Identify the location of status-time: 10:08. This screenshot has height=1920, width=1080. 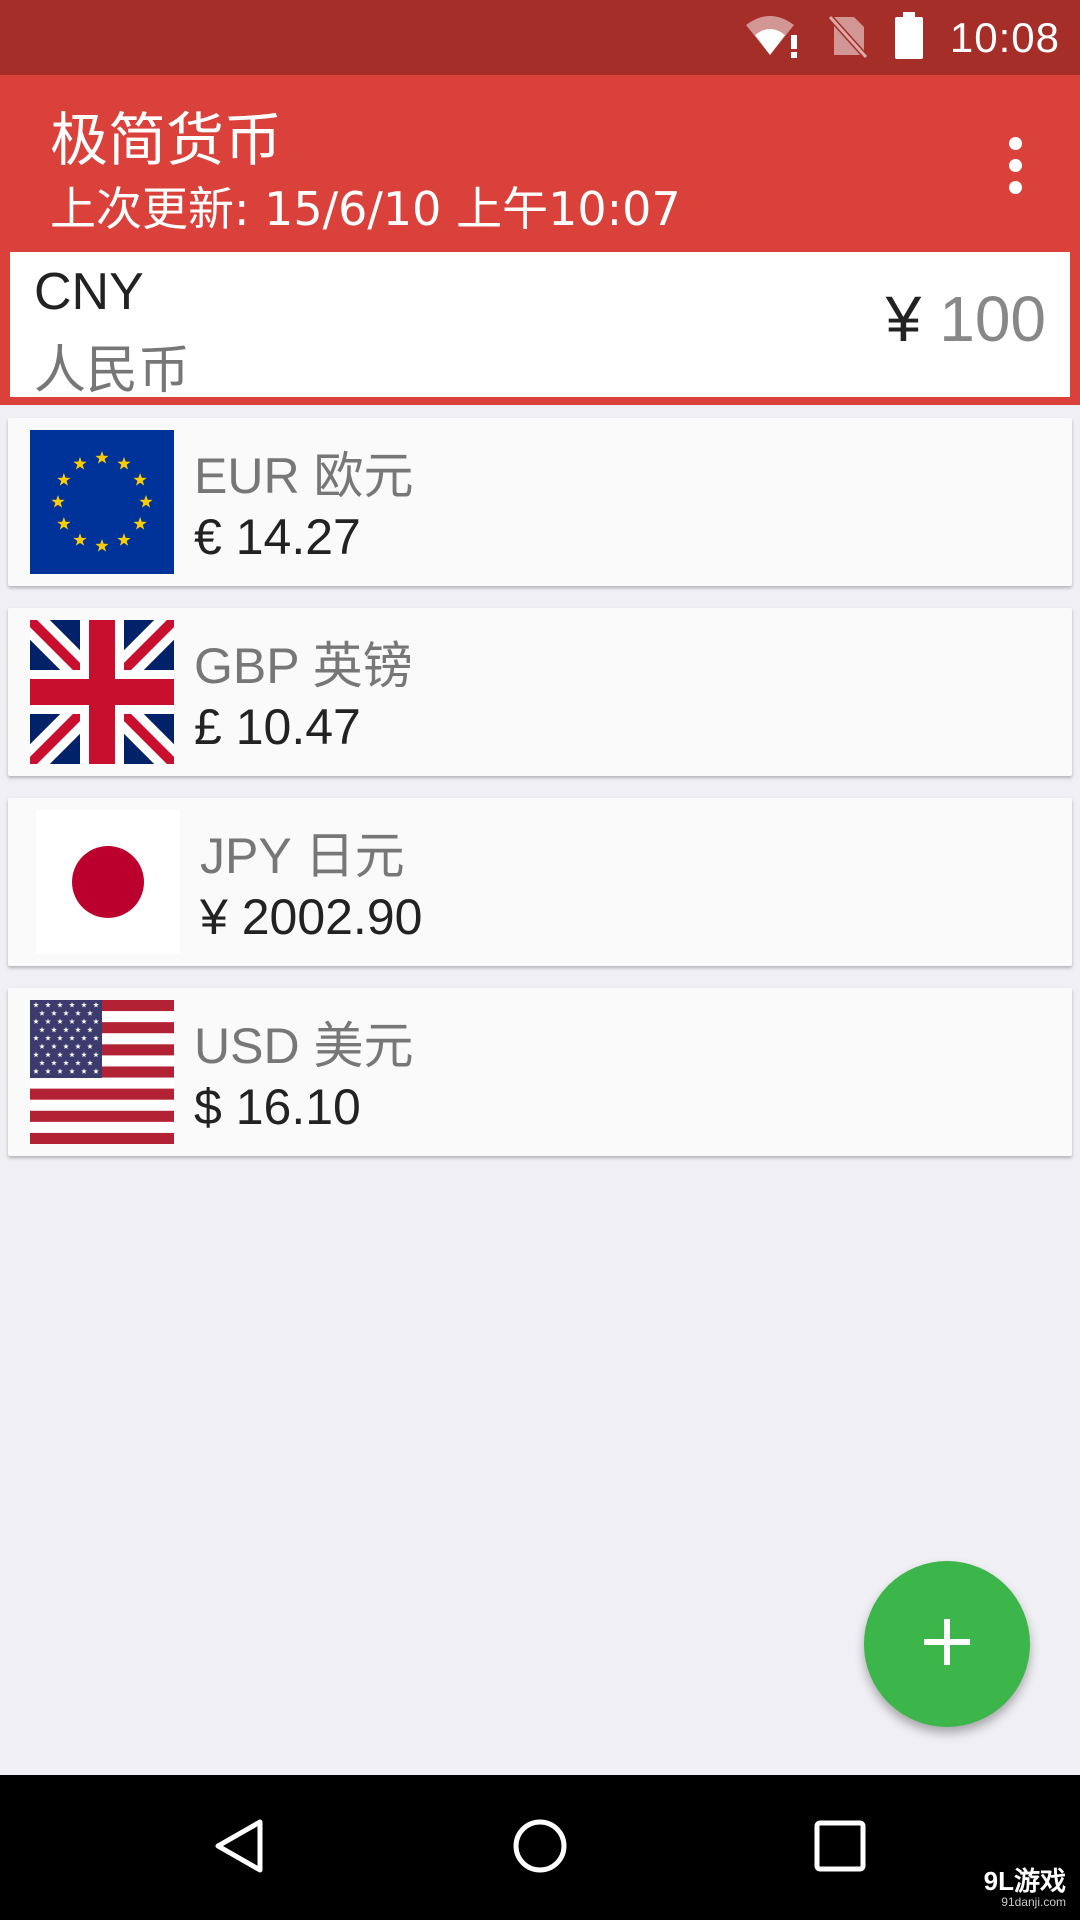
(1004, 37).